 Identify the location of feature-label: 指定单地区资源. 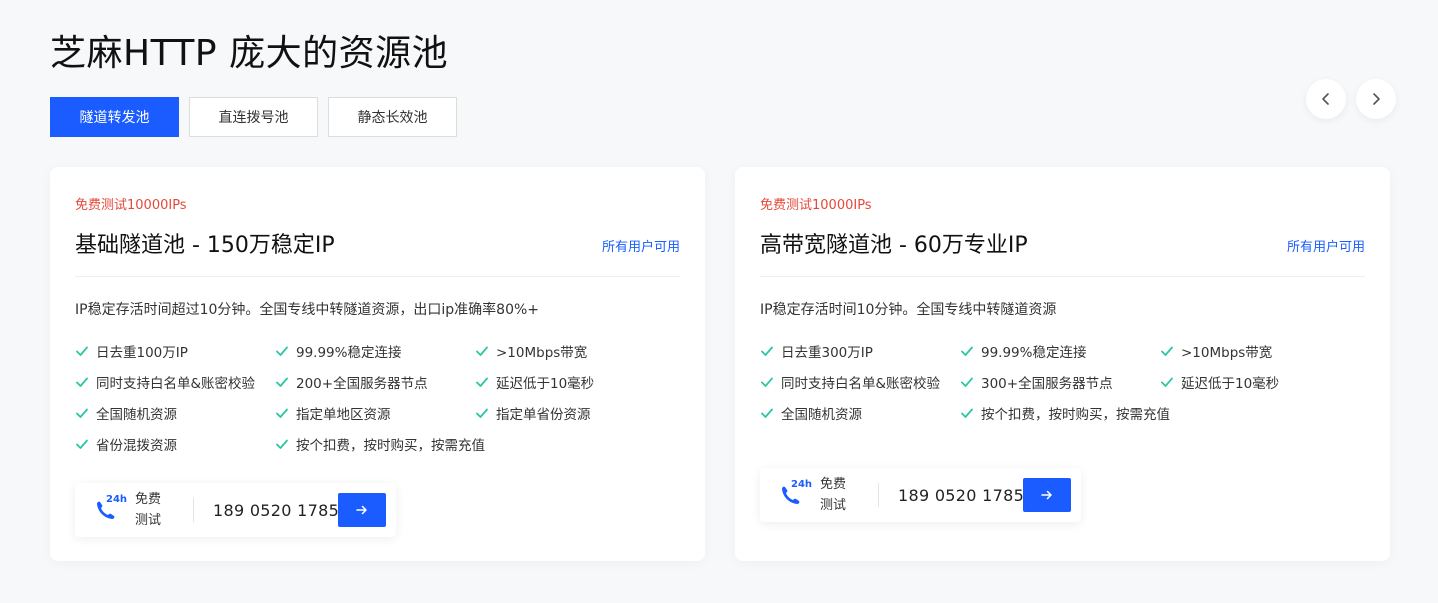
(343, 415).